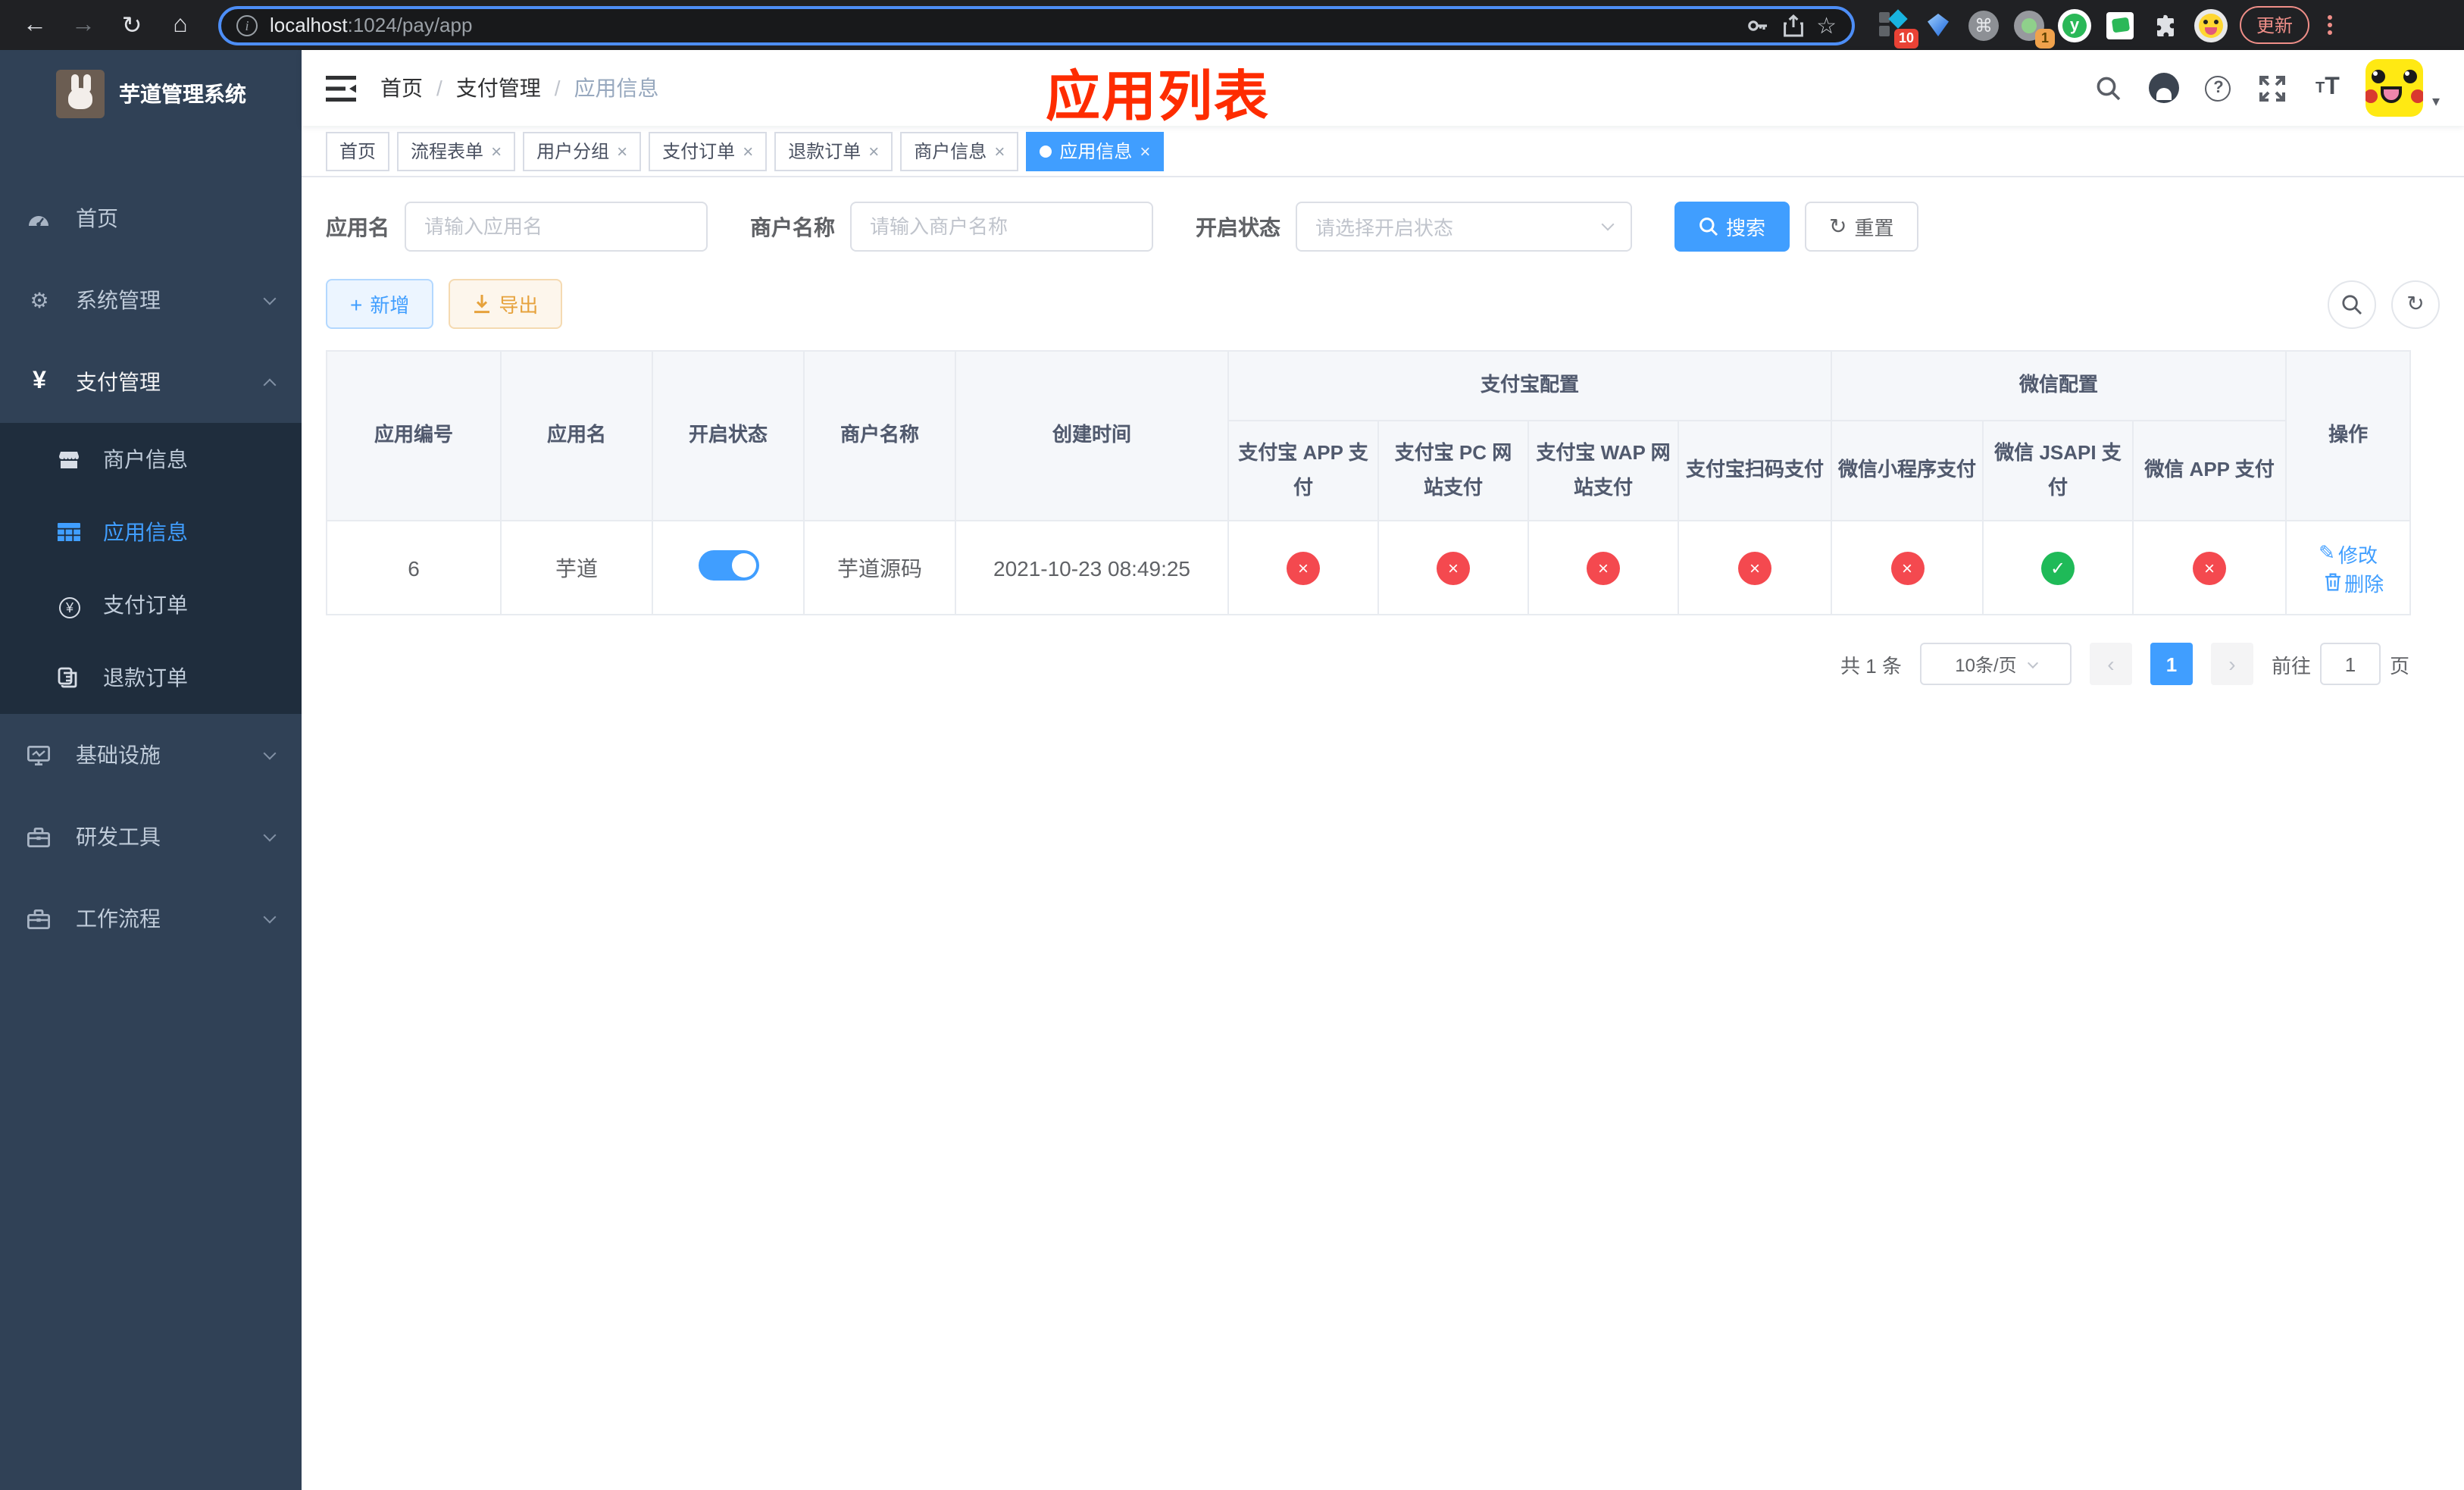 The width and height of the screenshot is (2464, 1490). I want to click on sidebar-item-home: 首页, so click(151, 218).